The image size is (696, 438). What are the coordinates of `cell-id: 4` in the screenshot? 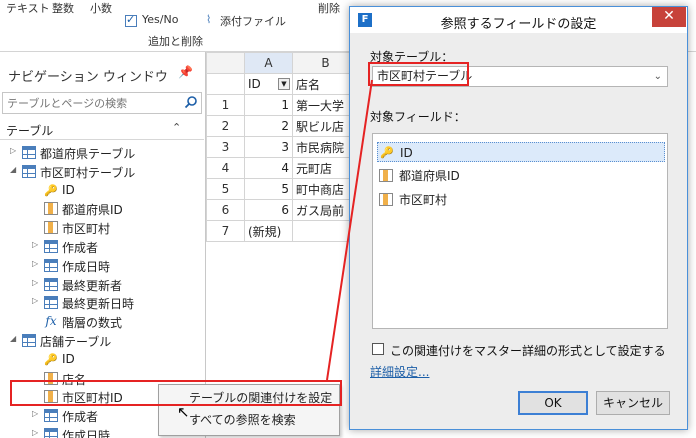 It's located at (268, 168).